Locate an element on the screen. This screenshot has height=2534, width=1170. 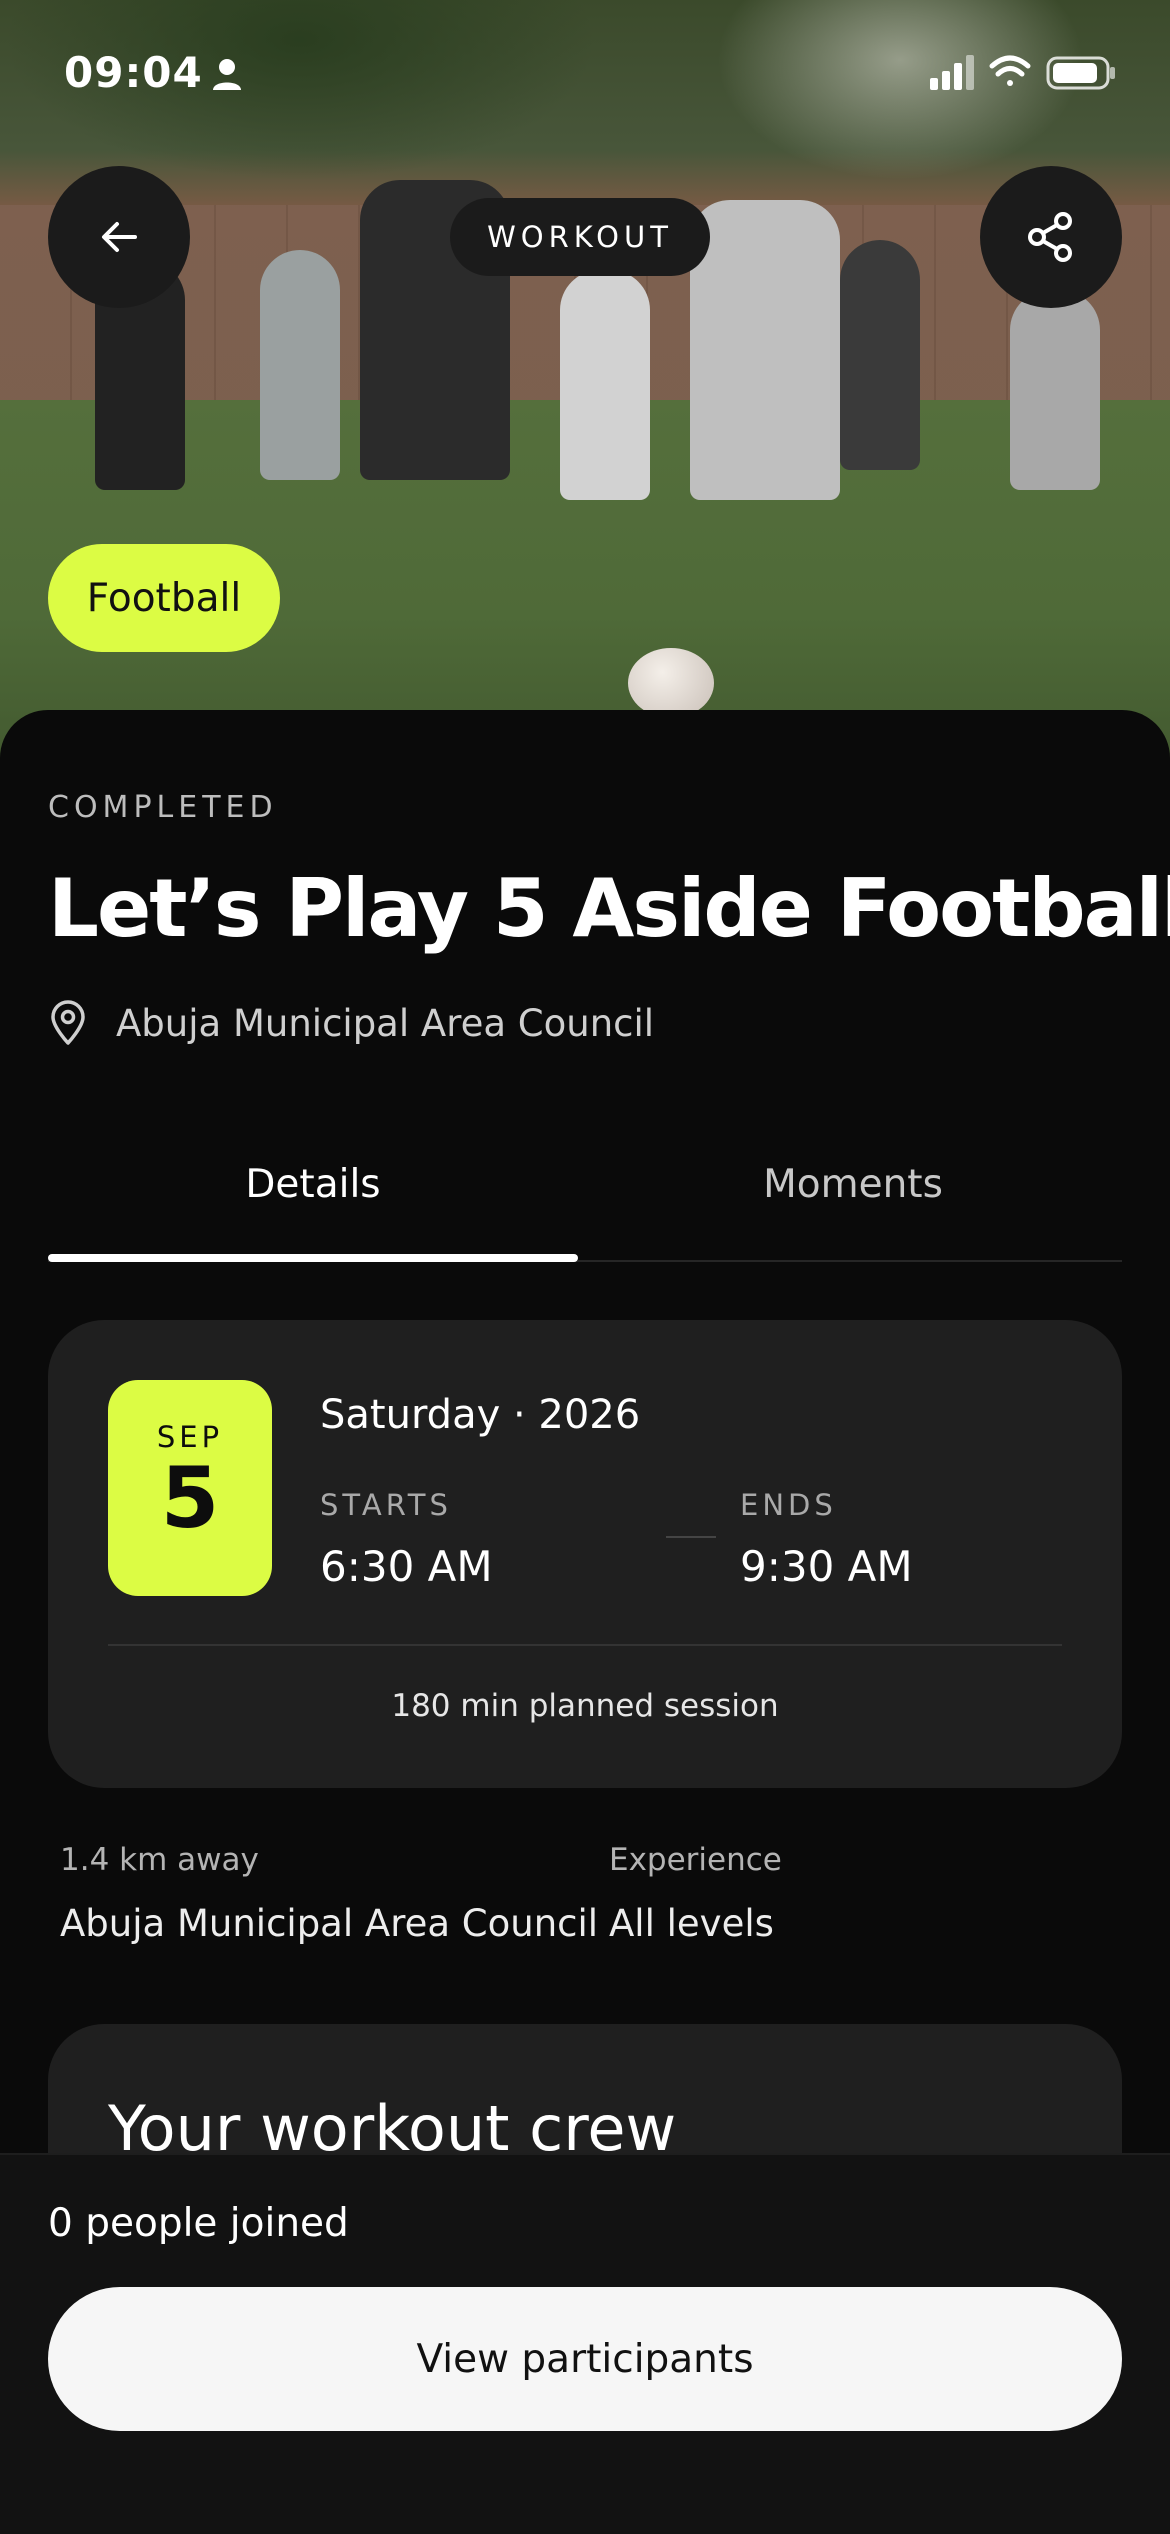
tab-moments: Moments is located at coordinates (853, 1184).